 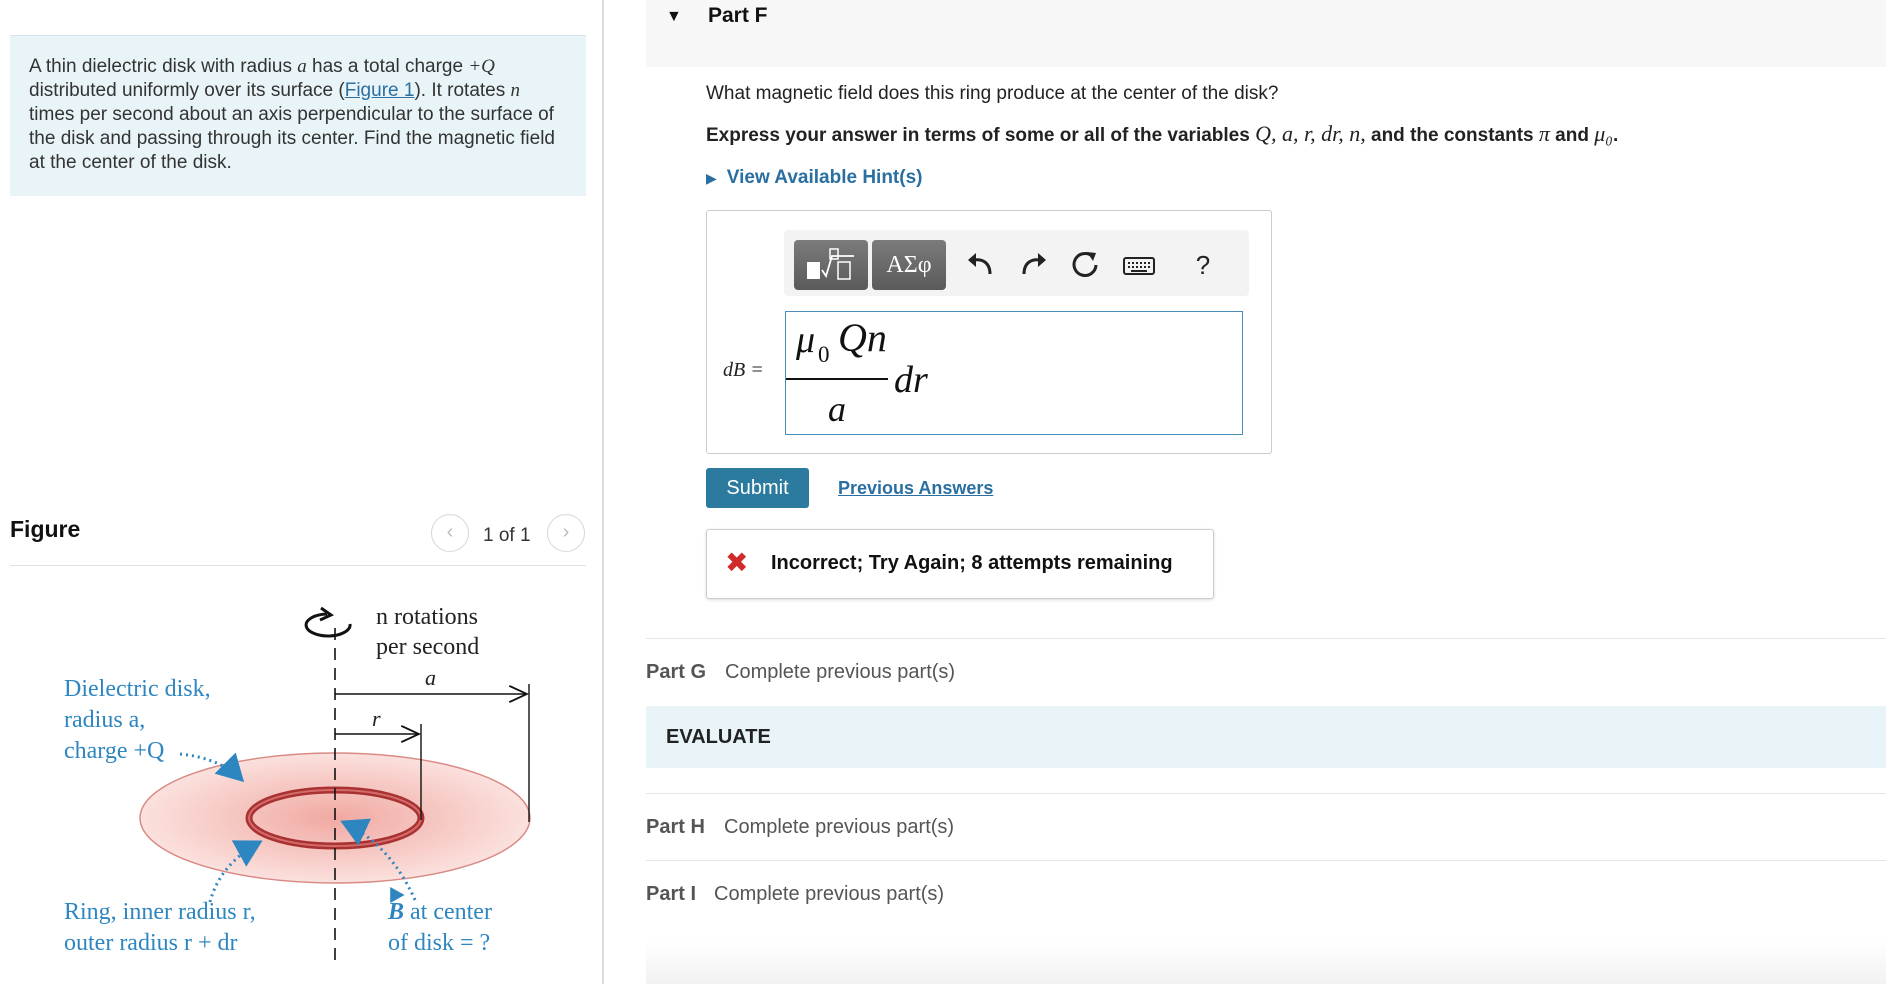 I want to click on caret-right-icon: ▶, so click(x=711, y=178).